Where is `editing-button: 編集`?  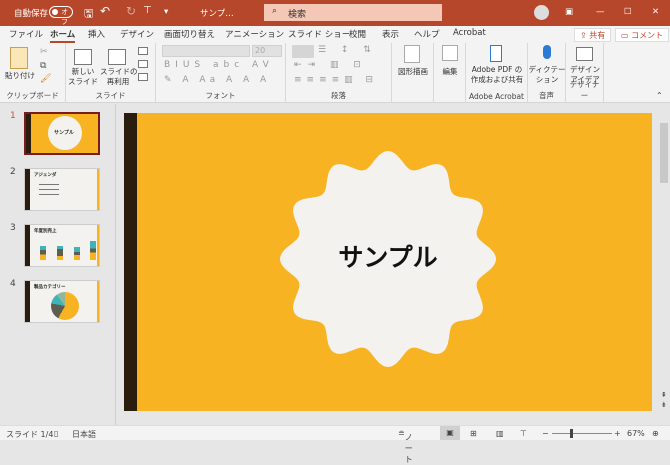 editing-button: 編集 is located at coordinates (450, 72).